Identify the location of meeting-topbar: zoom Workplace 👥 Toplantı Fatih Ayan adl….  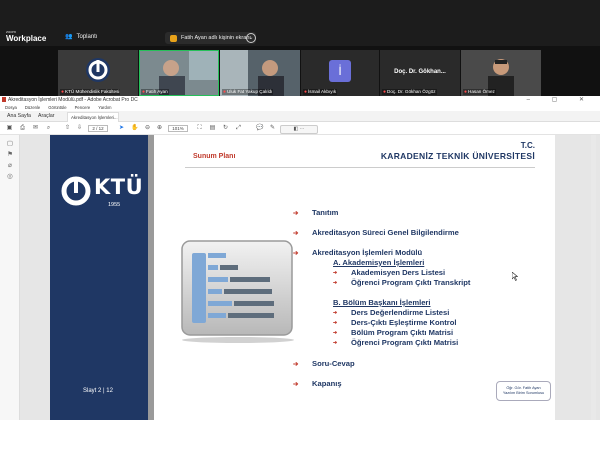
(300, 23).